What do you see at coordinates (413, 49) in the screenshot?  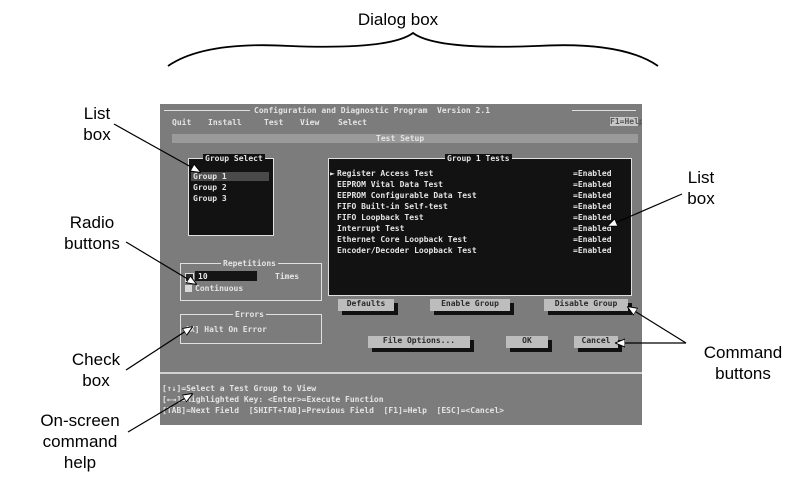 I see `dialog-box-brace` at bounding box center [413, 49].